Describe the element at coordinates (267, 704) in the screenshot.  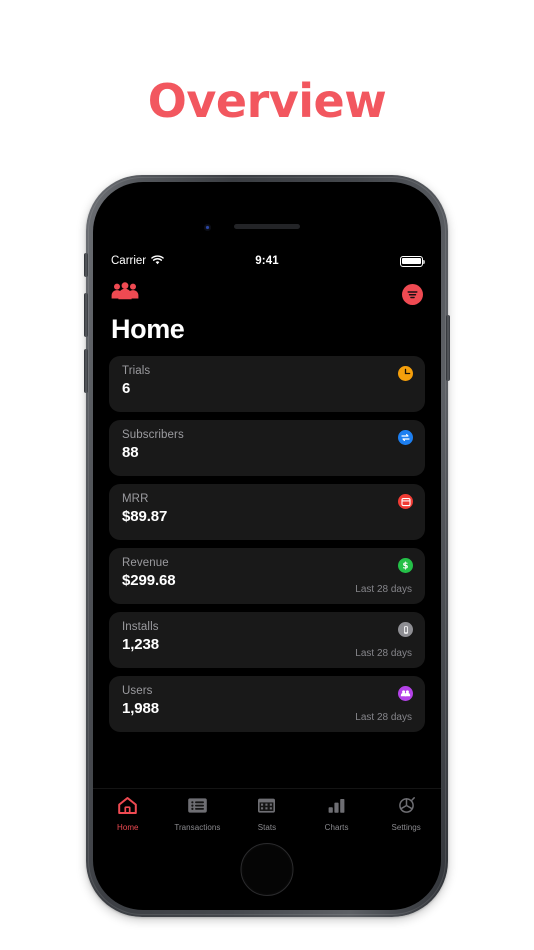
I see `stat-card-users: Users 1,988 Last 28 days` at that location.